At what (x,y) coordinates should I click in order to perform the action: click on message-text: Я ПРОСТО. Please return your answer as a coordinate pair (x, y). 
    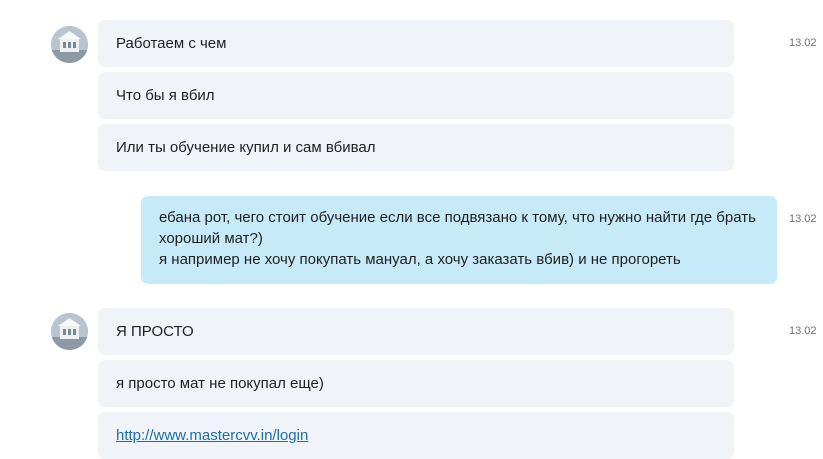
    Looking at the image, I should click on (155, 331).